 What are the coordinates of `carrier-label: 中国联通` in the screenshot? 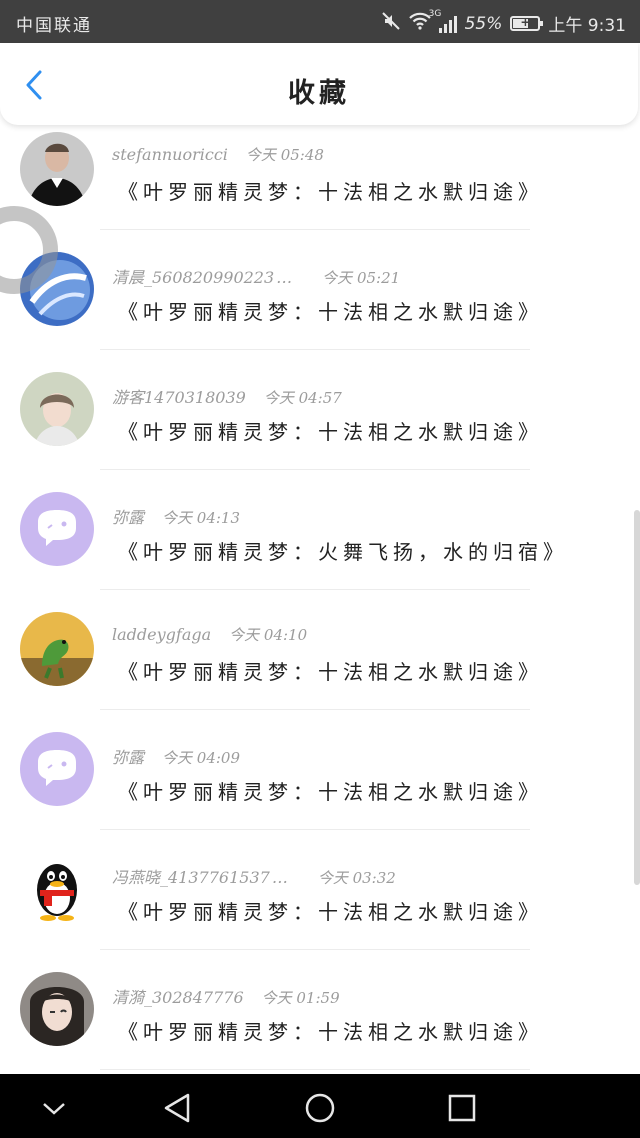 It's located at (54, 26).